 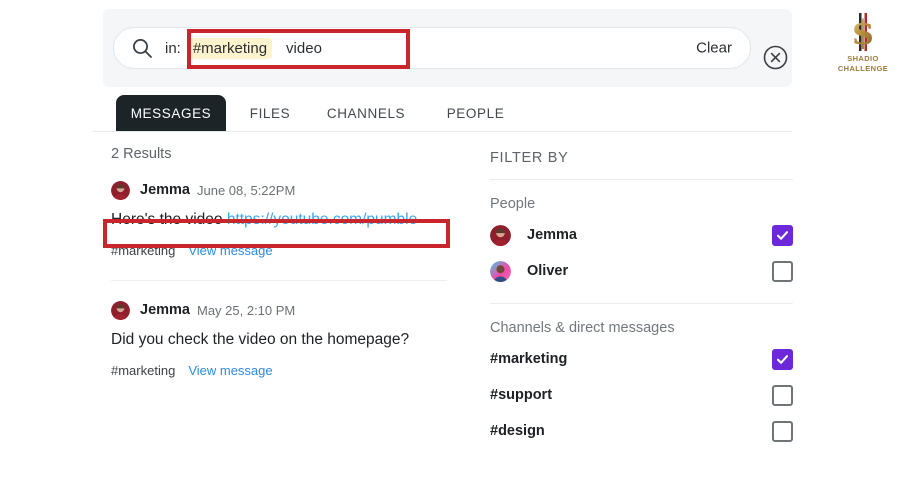 What do you see at coordinates (141, 154) in the screenshot?
I see `results-count: 2 Results` at bounding box center [141, 154].